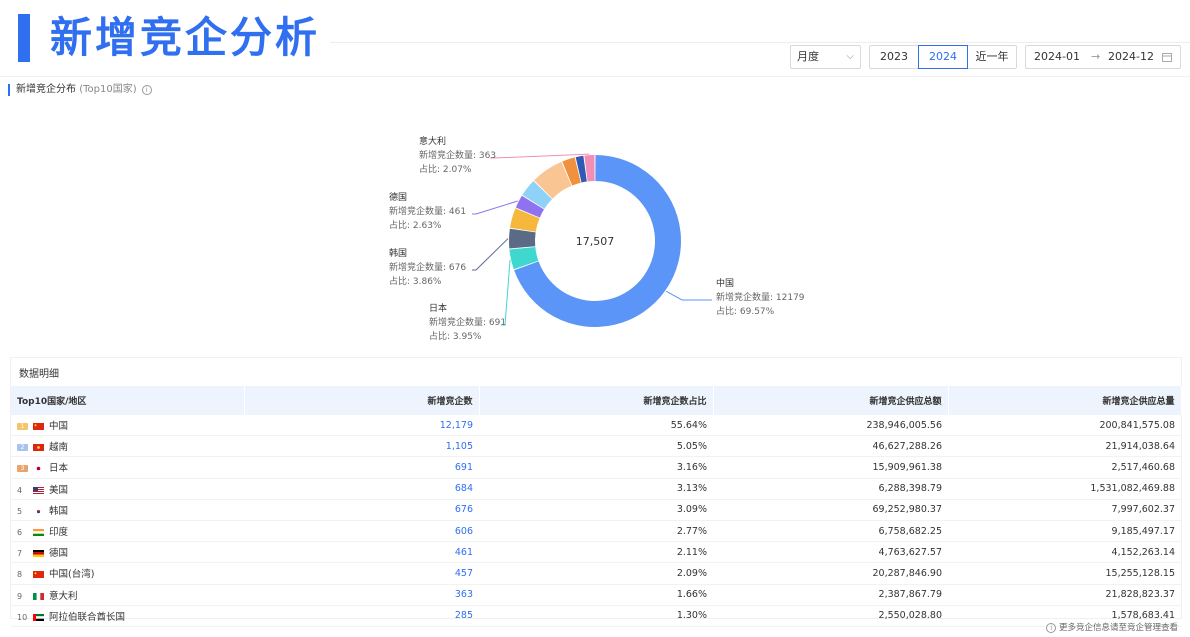  What do you see at coordinates (361, 446) in the screenshot?
I see `cell-count-link: 1,105` at bounding box center [361, 446].